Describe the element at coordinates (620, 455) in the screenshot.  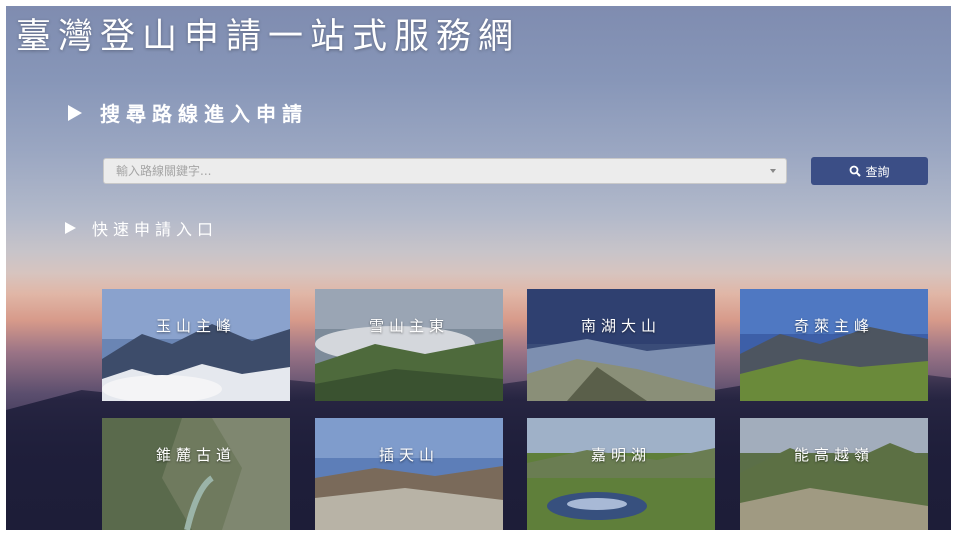
I see `route-card-label: 嘉明湖` at that location.